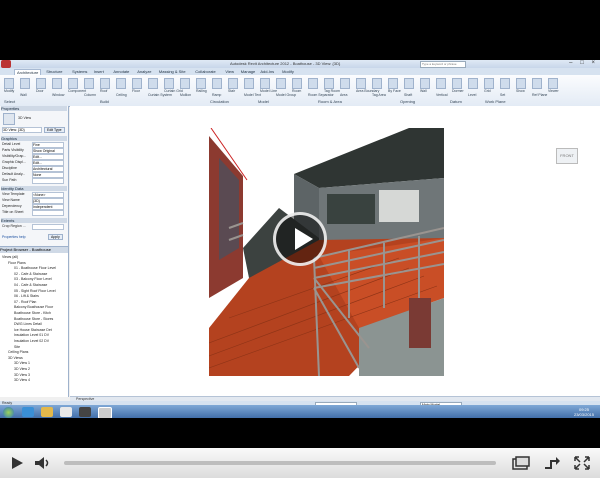  Describe the element at coordinates (35, 268) in the screenshot. I see `browser-item: 01 - Boathouse Floor Level` at that location.